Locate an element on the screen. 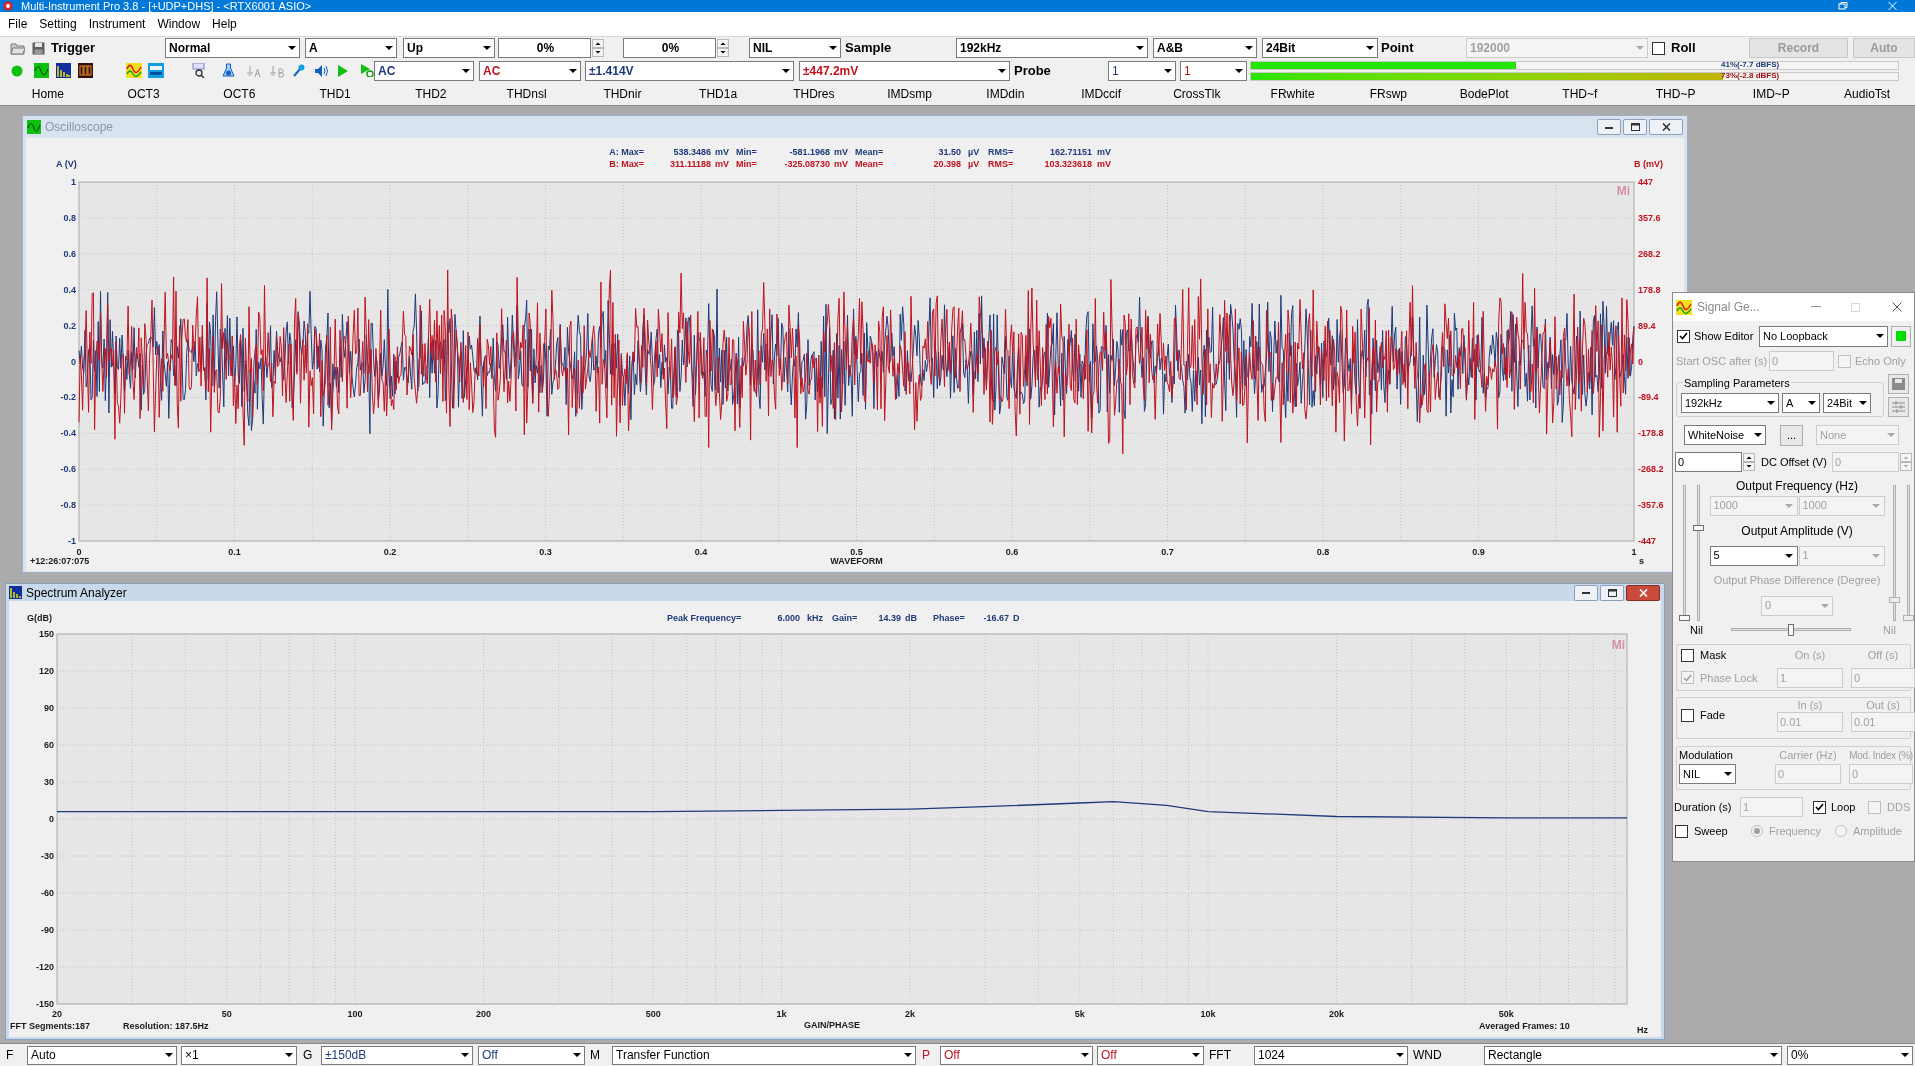 The image size is (1915, 1066). preset-button: IMDccif is located at coordinates (1101, 93).